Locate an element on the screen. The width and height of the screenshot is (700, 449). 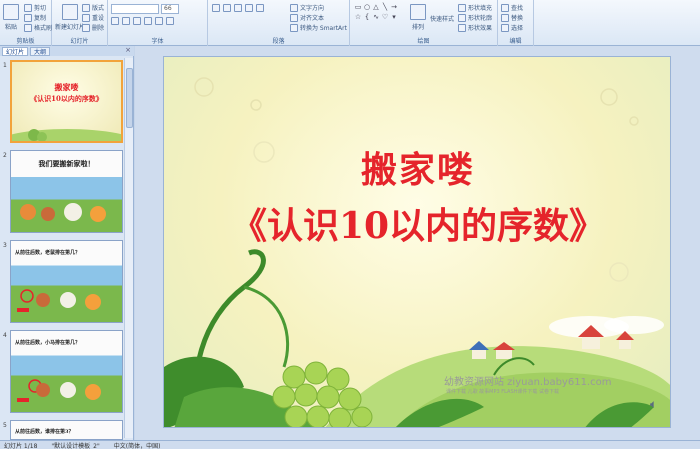
shape-effects-button: 形状效果 is located at coordinates (475, 27).